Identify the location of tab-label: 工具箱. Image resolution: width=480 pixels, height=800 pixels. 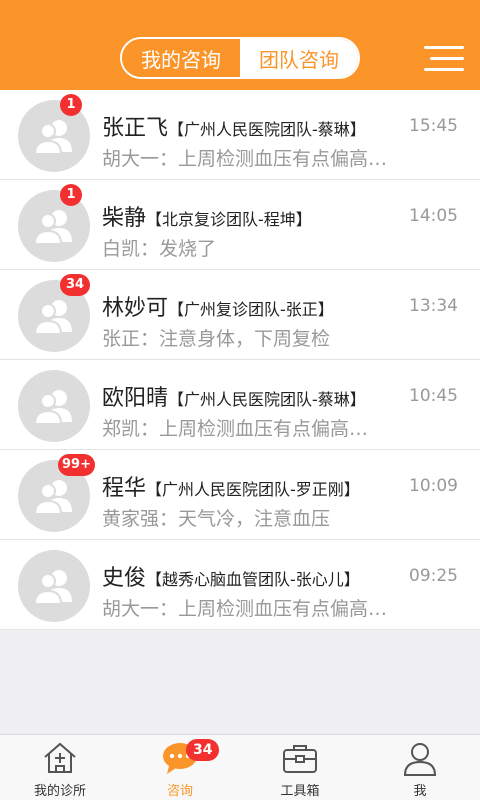
(300, 791).